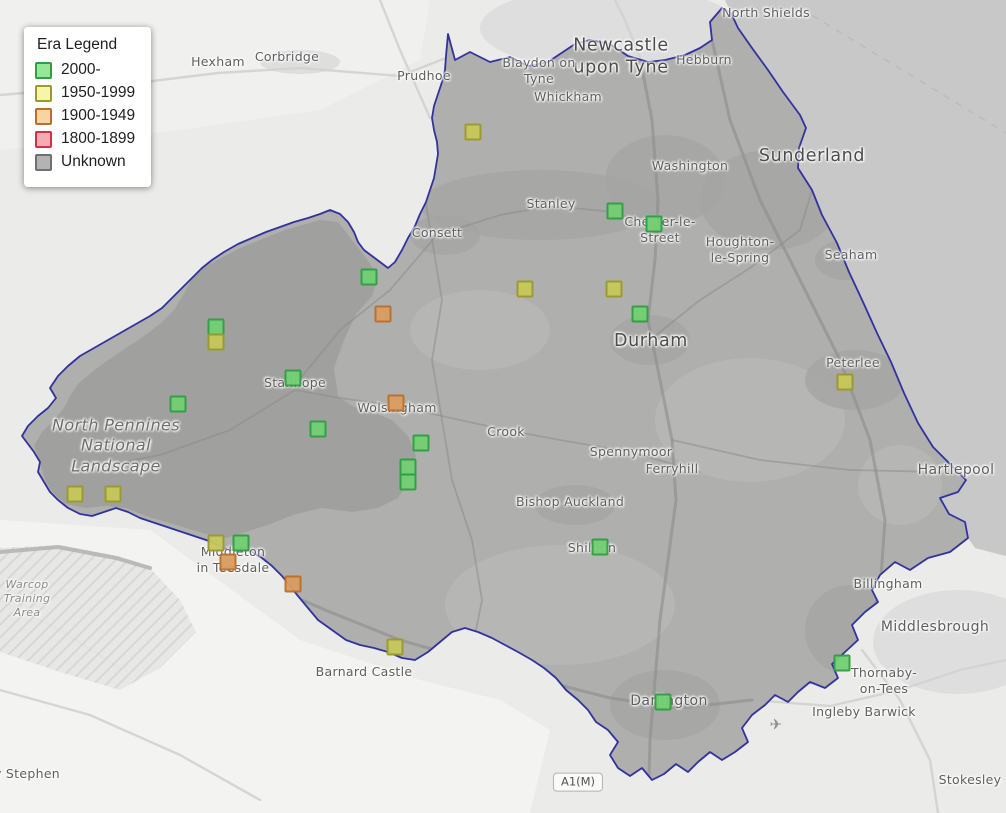 The image size is (1006, 813). What do you see at coordinates (98, 92) in the screenshot?
I see `legend-item-label: 1950-1999` at bounding box center [98, 92].